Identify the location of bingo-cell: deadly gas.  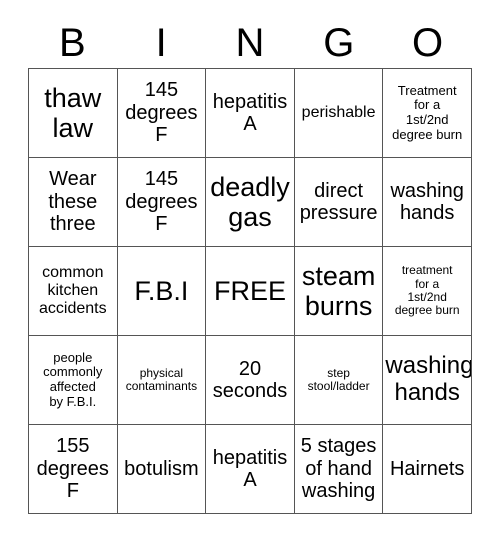
(250, 202).